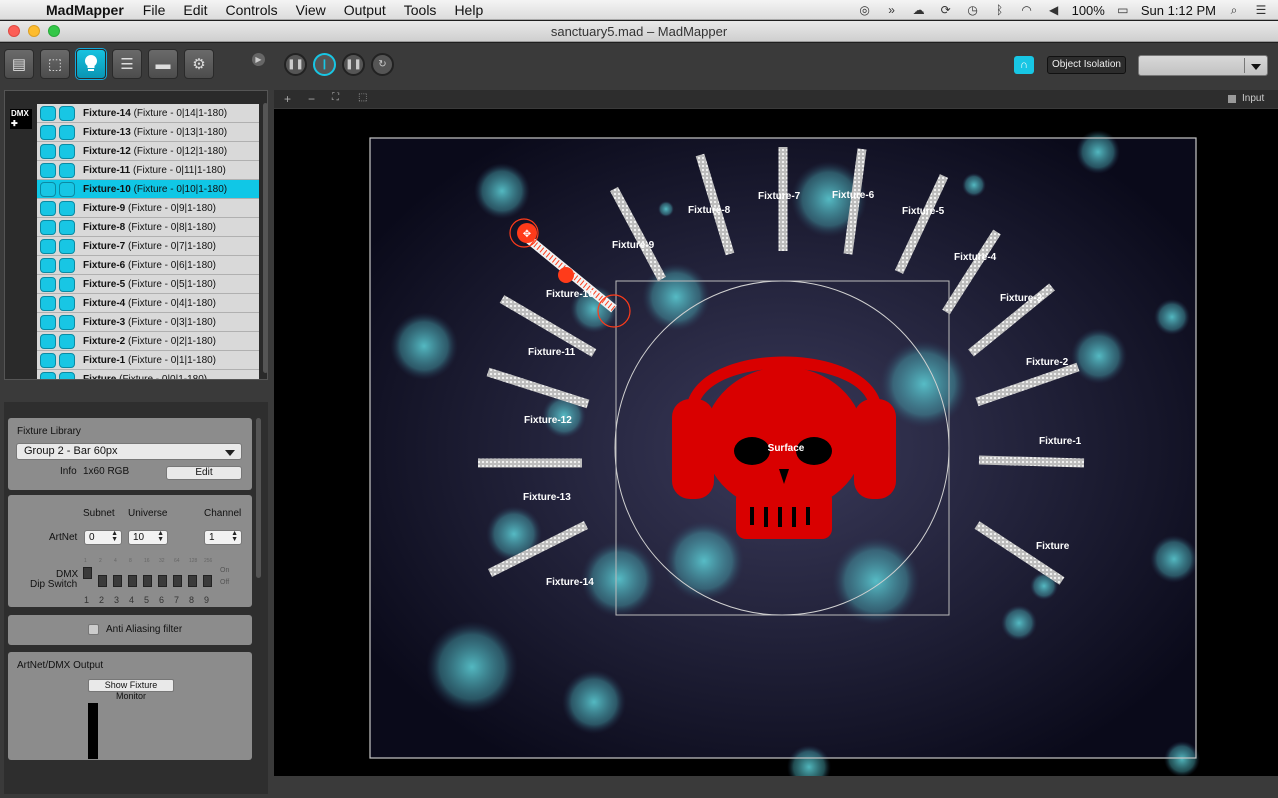 This screenshot has height=798, width=1278. Describe the element at coordinates (265, 238) in the screenshot. I see `fixture-list-scrollbar` at that location.